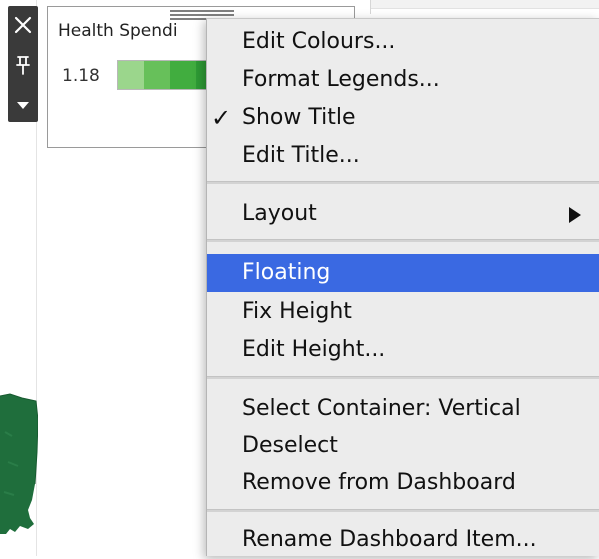 This screenshot has height=559, width=599. What do you see at coordinates (403, 446) in the screenshot?
I see `menu-item-deselect: Deselect` at bounding box center [403, 446].